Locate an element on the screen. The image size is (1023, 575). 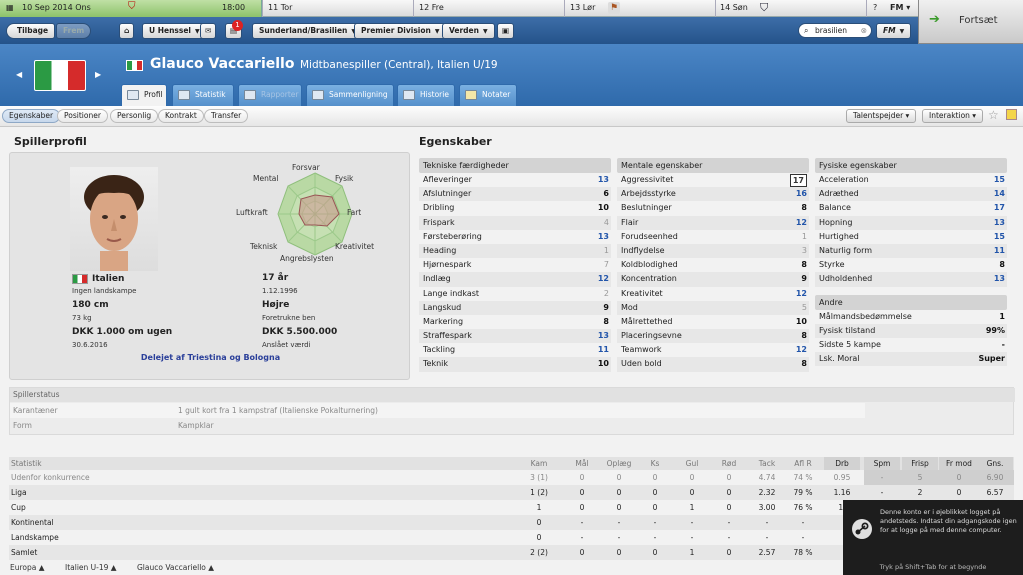
league-menu: Premier Division ▼ is located at coordinates (400, 31).